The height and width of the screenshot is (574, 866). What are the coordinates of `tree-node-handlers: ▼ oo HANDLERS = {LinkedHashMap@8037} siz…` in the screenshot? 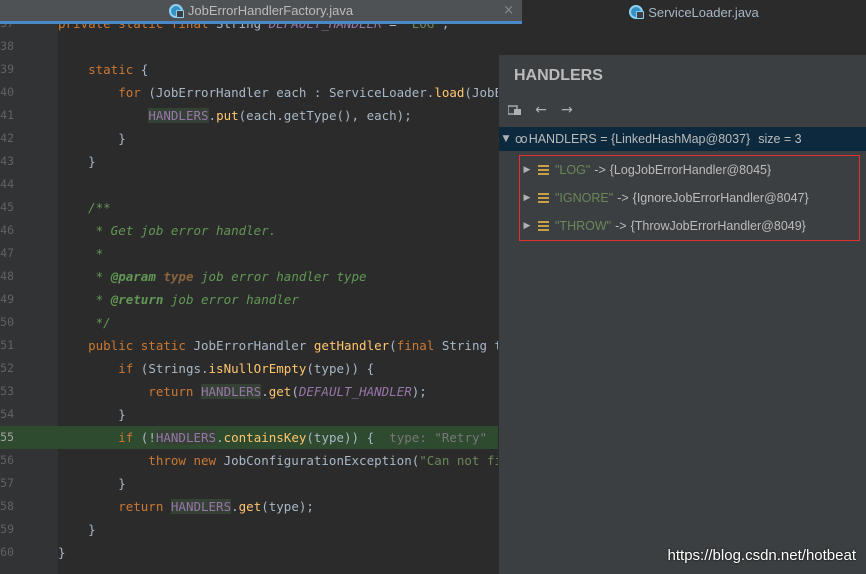 It's located at (682, 139).